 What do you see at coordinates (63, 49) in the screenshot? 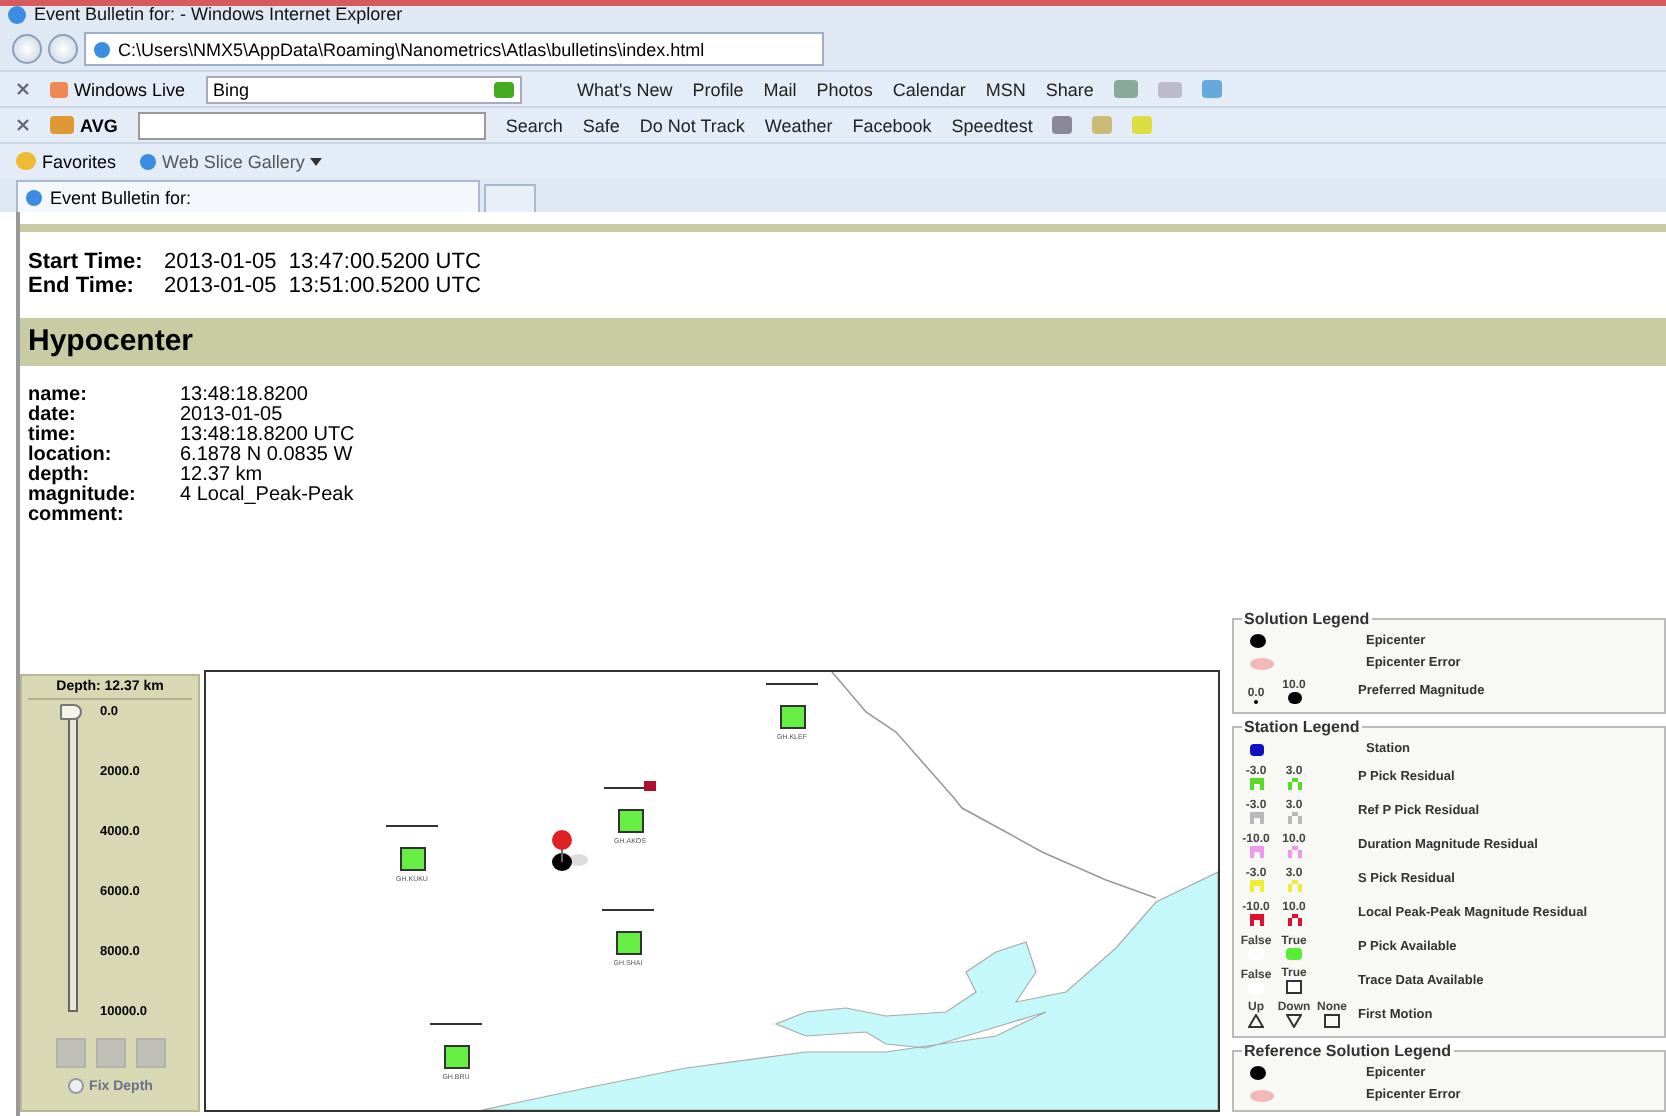
I see `forward-button` at bounding box center [63, 49].